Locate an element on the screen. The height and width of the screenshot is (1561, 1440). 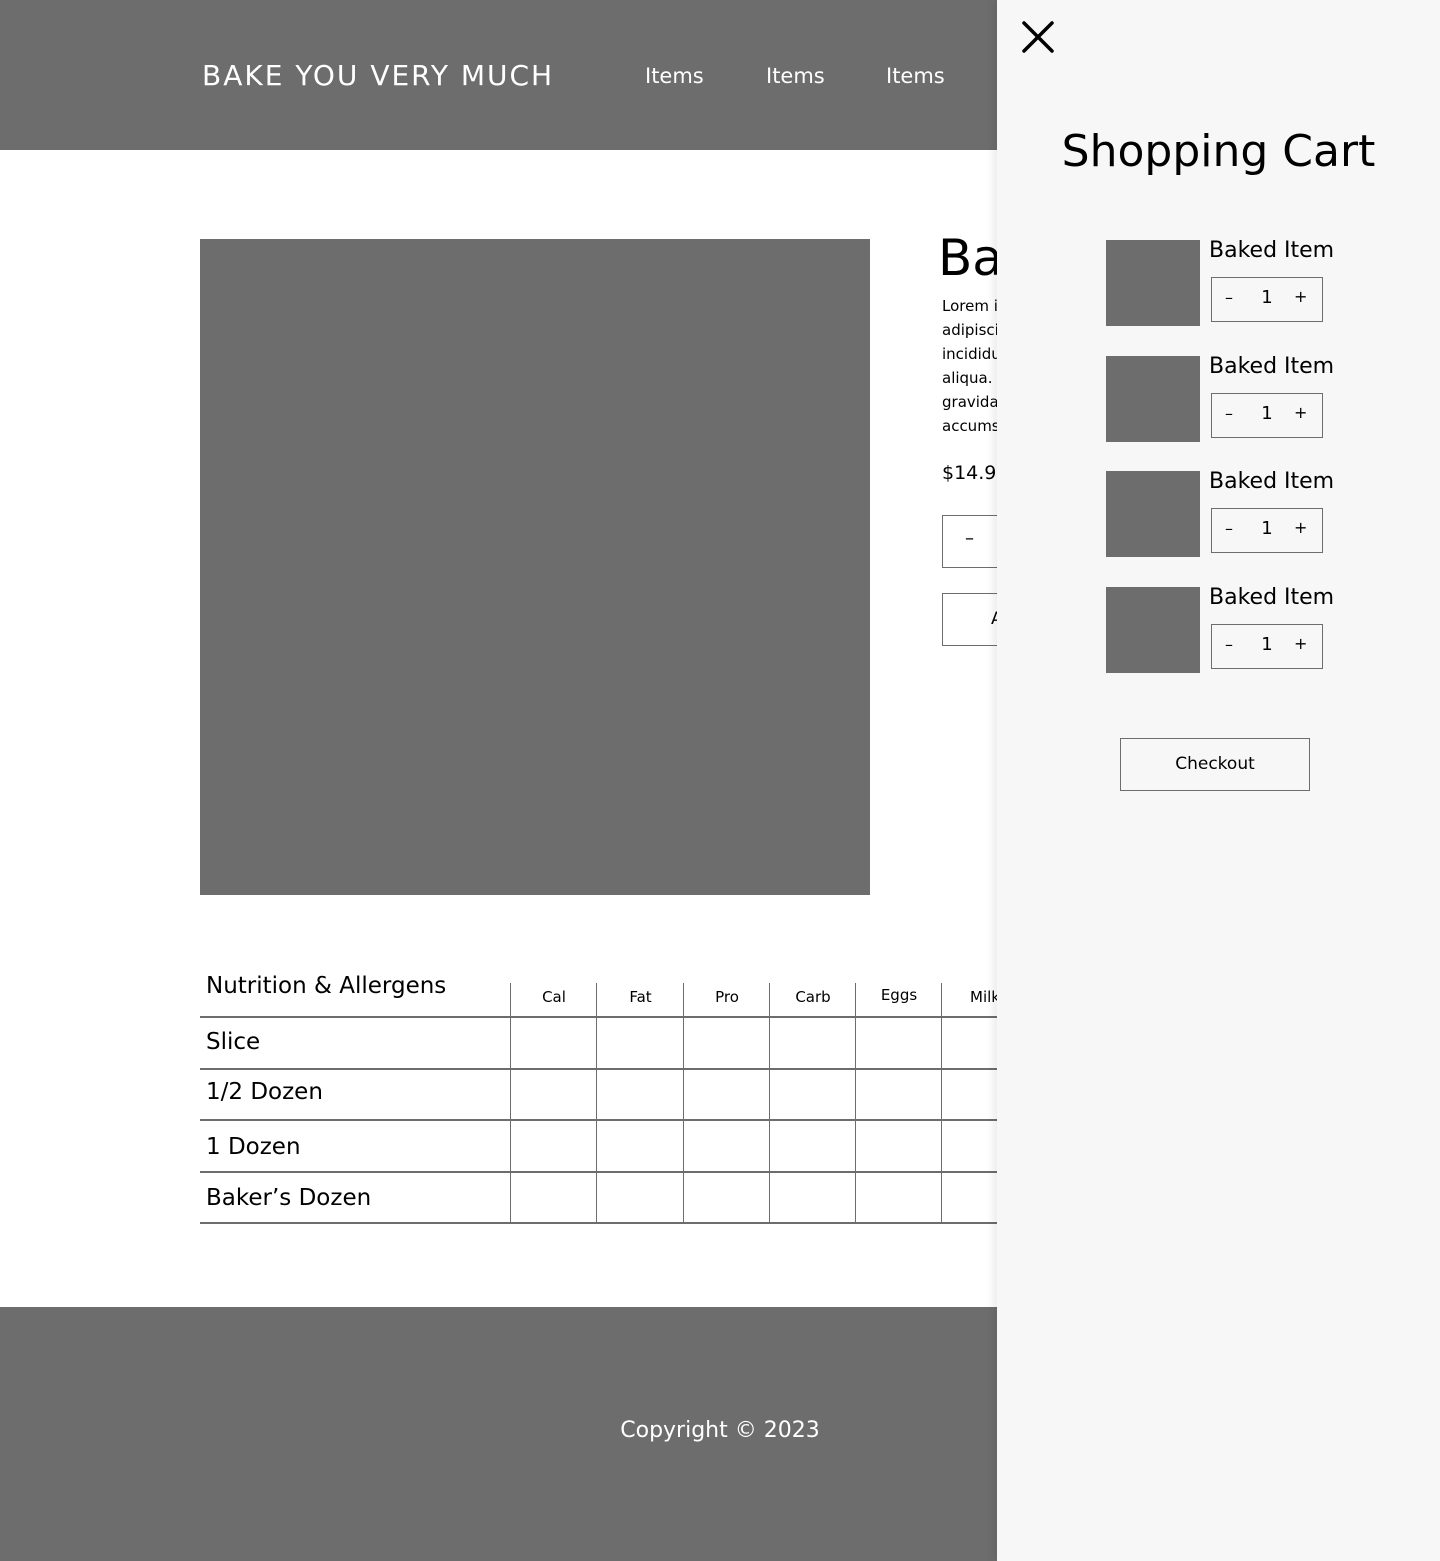
nav-item-2: Items is located at coordinates (795, 76).